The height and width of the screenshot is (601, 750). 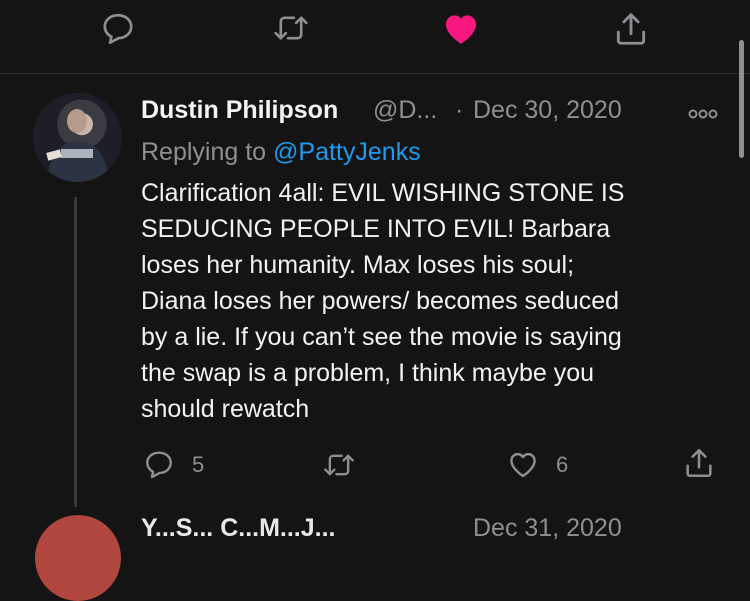 I want to click on thread-line, so click(x=75, y=352).